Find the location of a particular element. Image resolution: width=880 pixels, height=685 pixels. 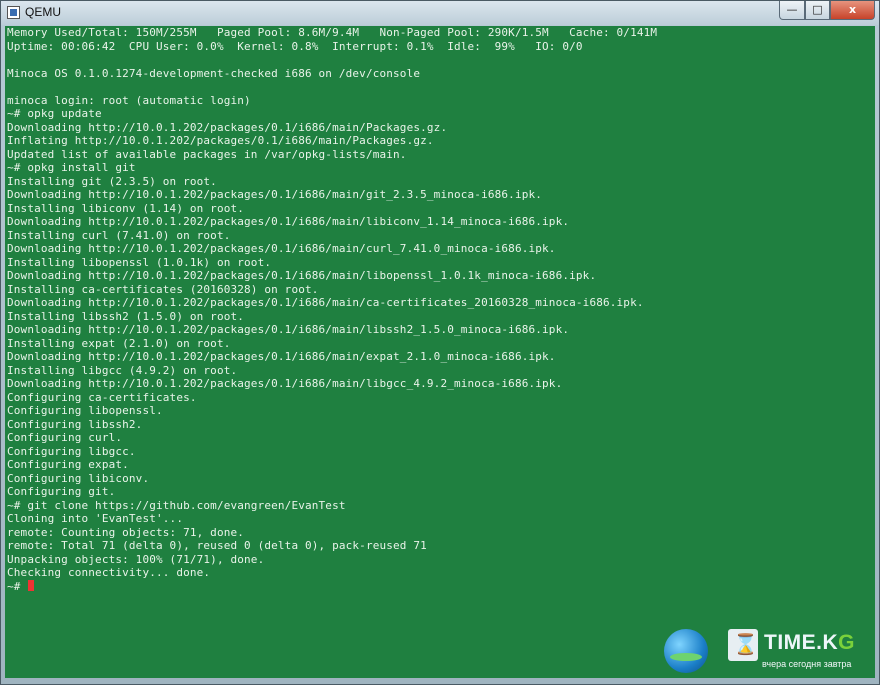

window-controls: — □ x is located at coordinates (827, 11).